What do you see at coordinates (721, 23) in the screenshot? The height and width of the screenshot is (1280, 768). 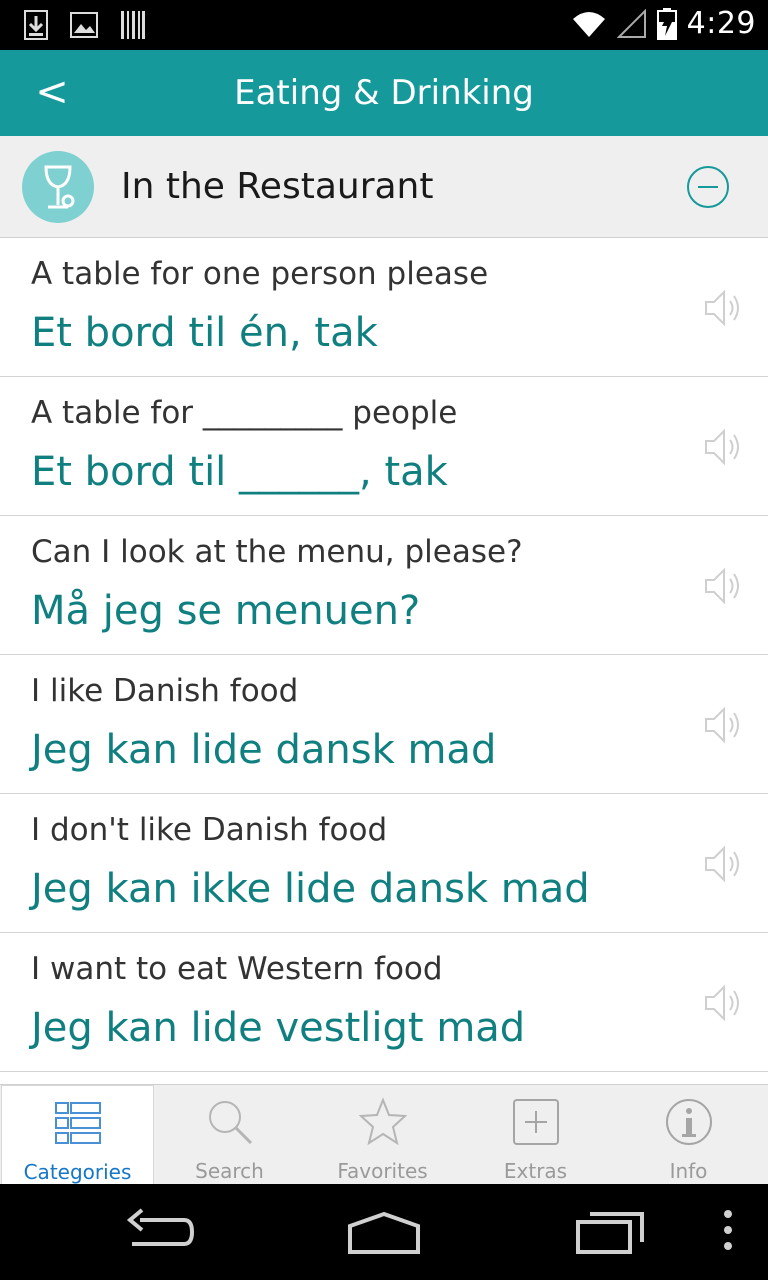 I see `status-time: 4:29` at bounding box center [721, 23].